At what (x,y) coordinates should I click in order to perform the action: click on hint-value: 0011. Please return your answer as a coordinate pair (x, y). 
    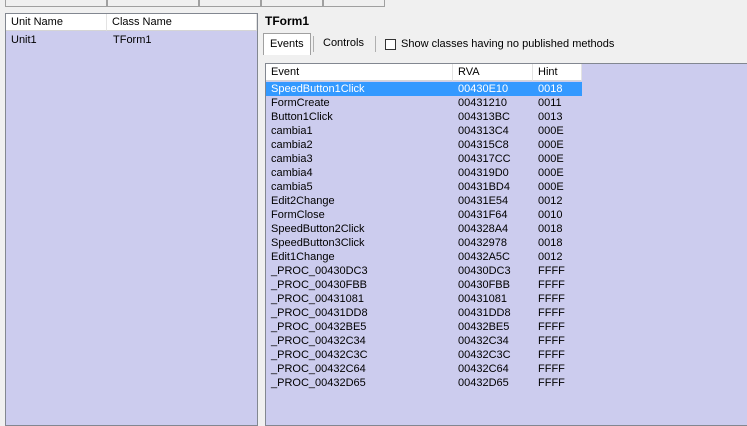
    Looking at the image, I should click on (550, 103).